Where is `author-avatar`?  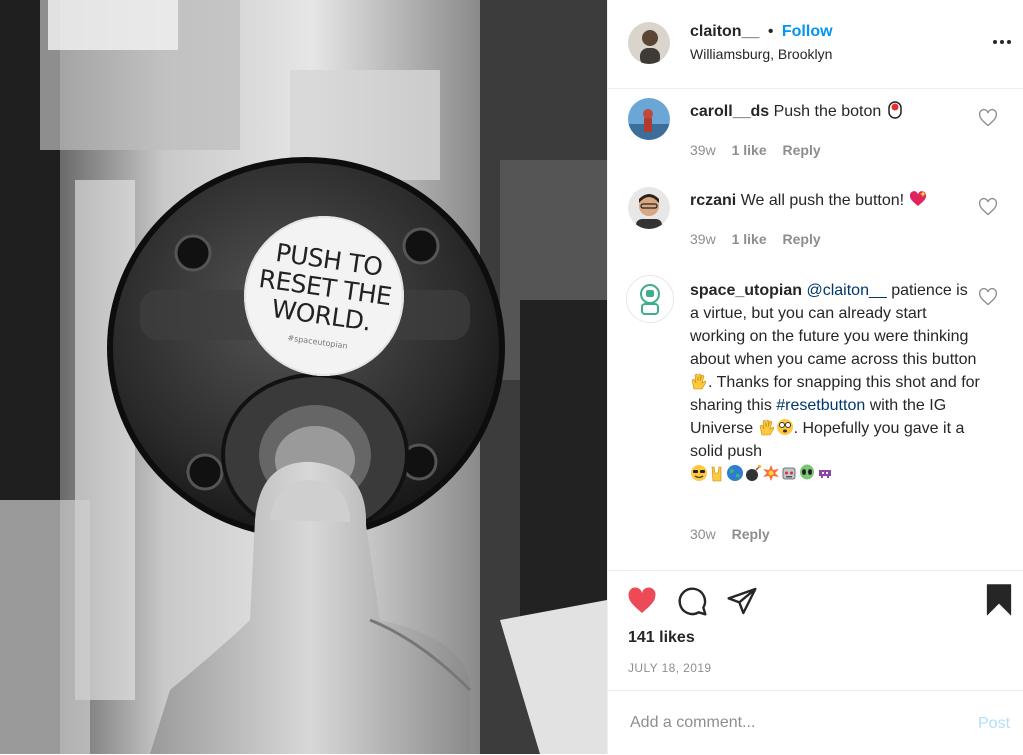
author-avatar is located at coordinates (649, 43).